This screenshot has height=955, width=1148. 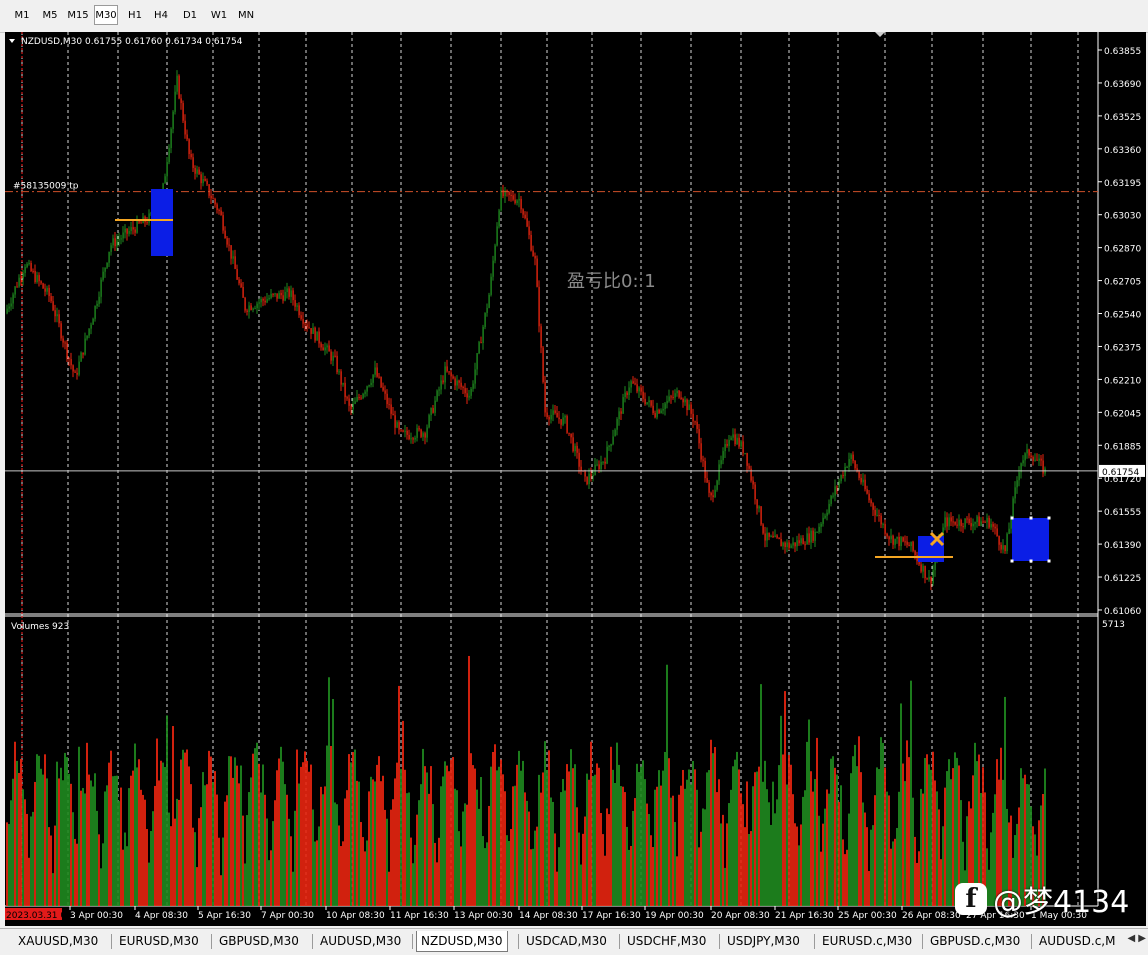 What do you see at coordinates (666, 941) in the screenshot?
I see `chart-tab-7: USDCHF,M30` at bounding box center [666, 941].